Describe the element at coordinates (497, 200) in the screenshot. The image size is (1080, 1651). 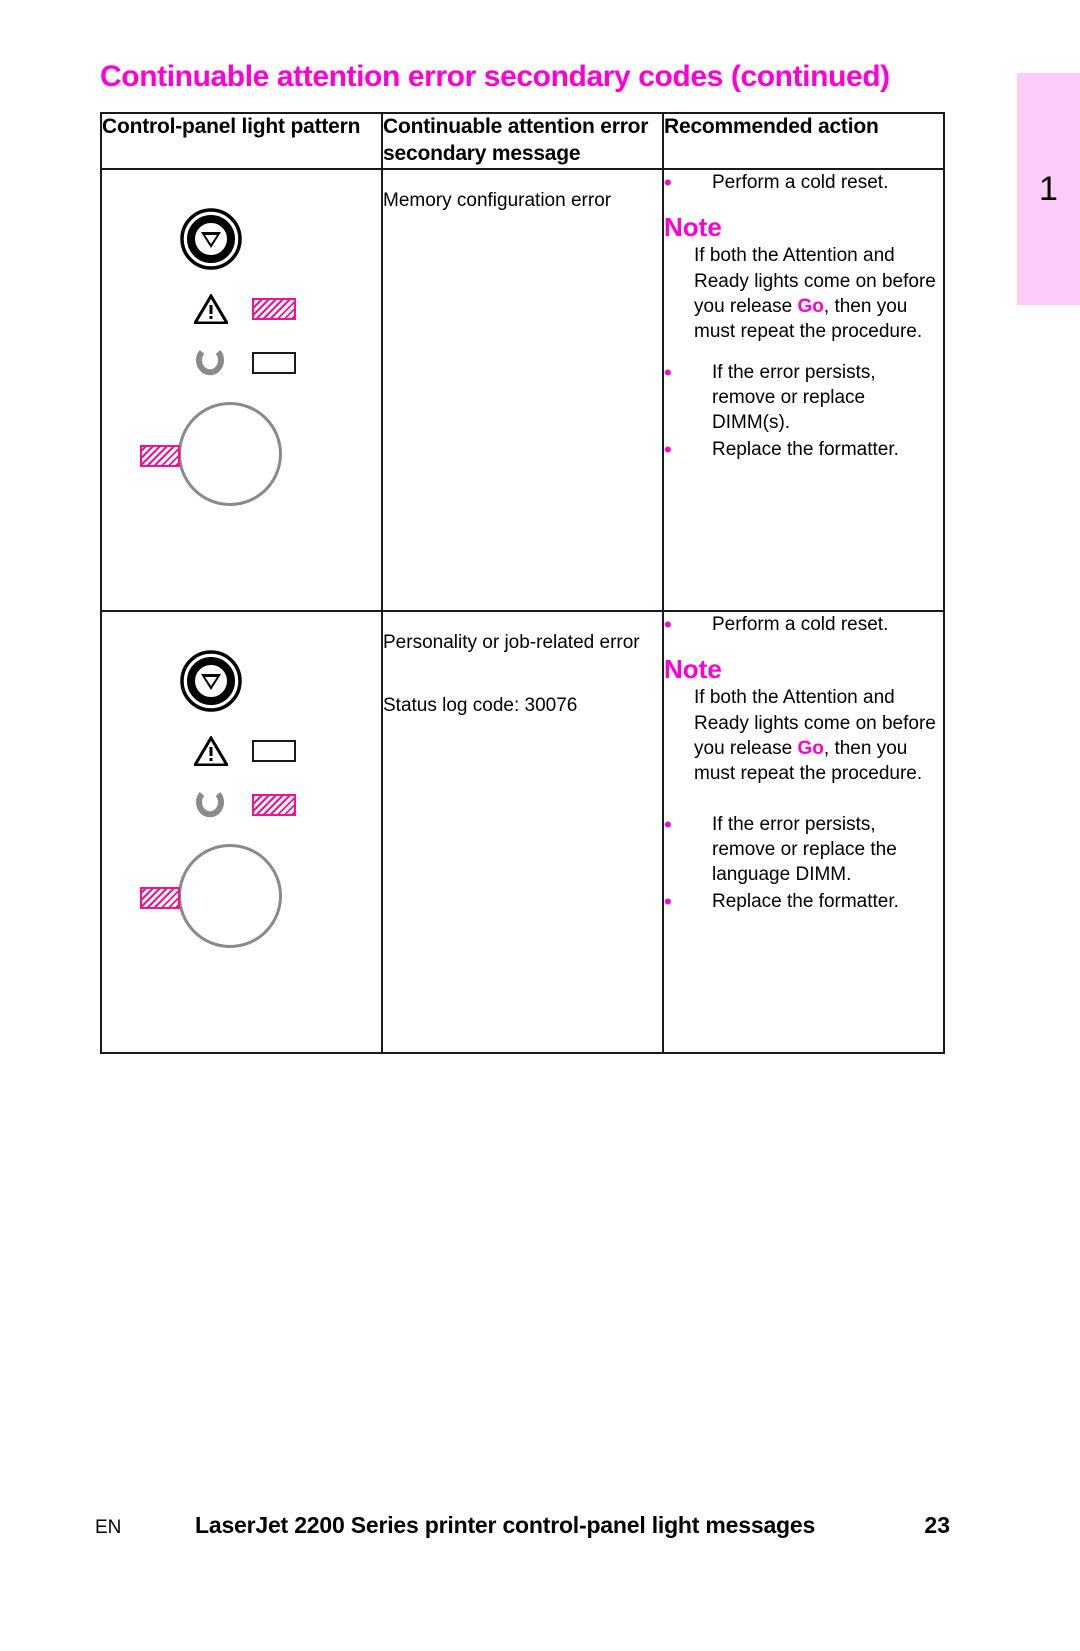
I see `secondary-message-text: Memory configuration error` at that location.